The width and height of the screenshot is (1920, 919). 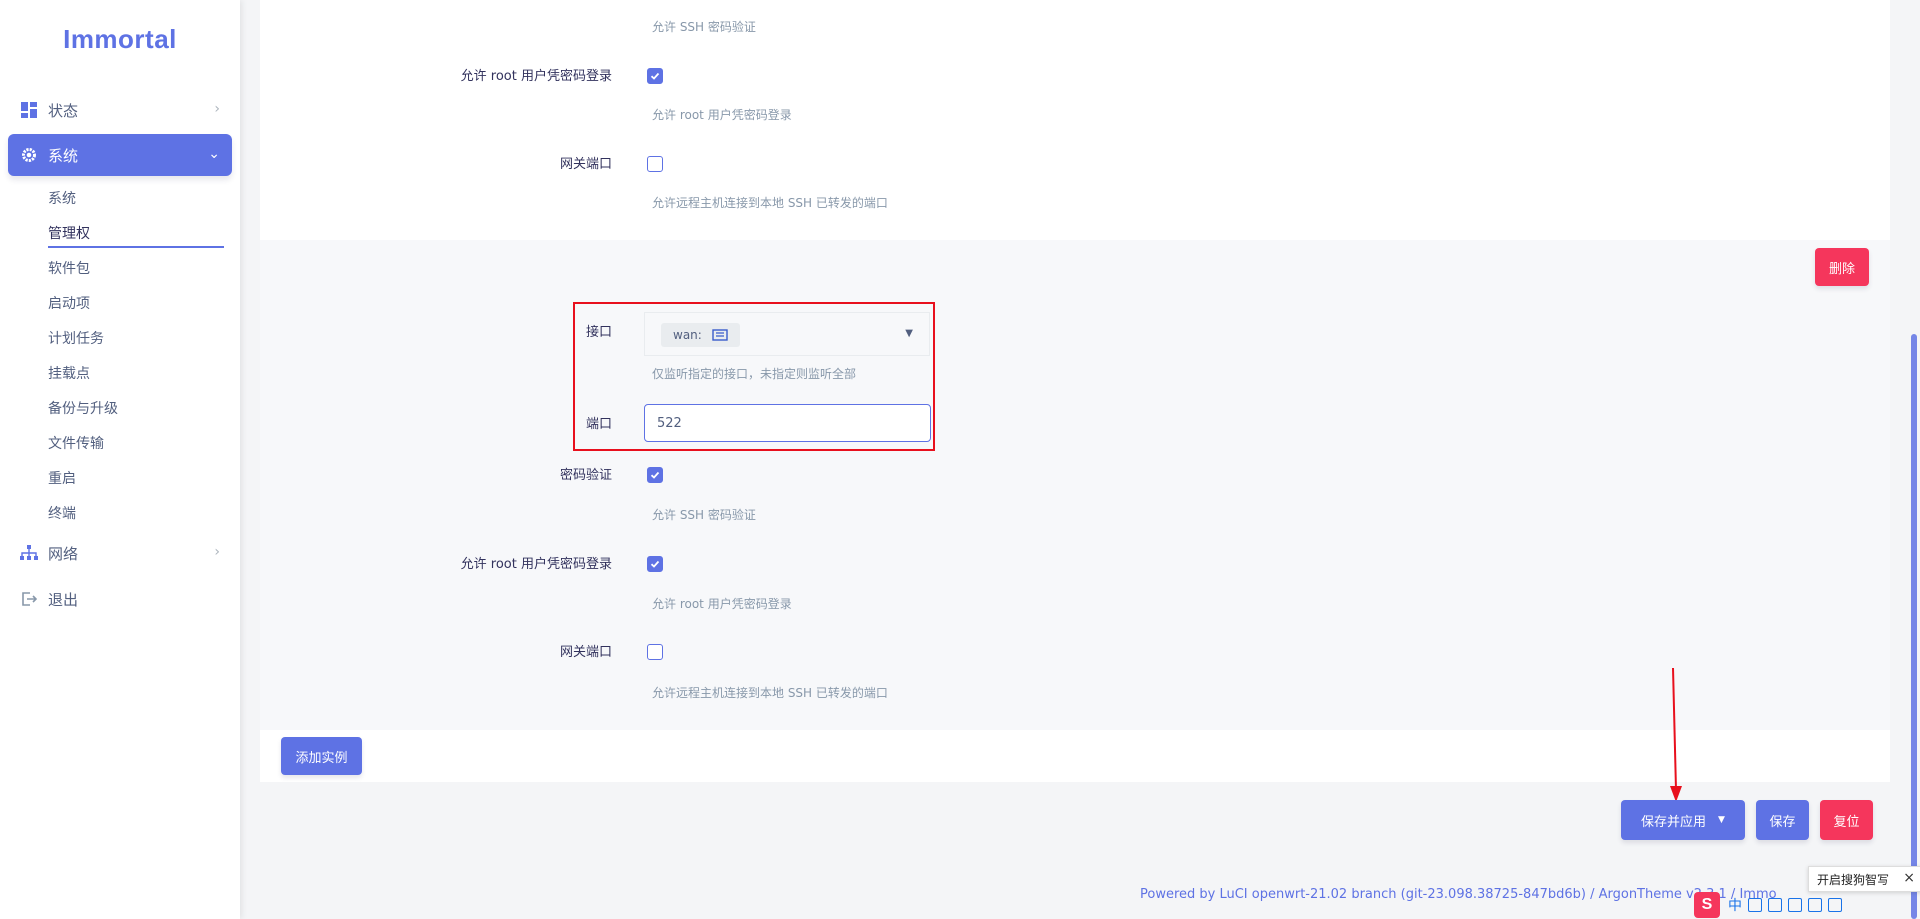 What do you see at coordinates (69, 268) in the screenshot?
I see `sub-item-software: 软件包` at bounding box center [69, 268].